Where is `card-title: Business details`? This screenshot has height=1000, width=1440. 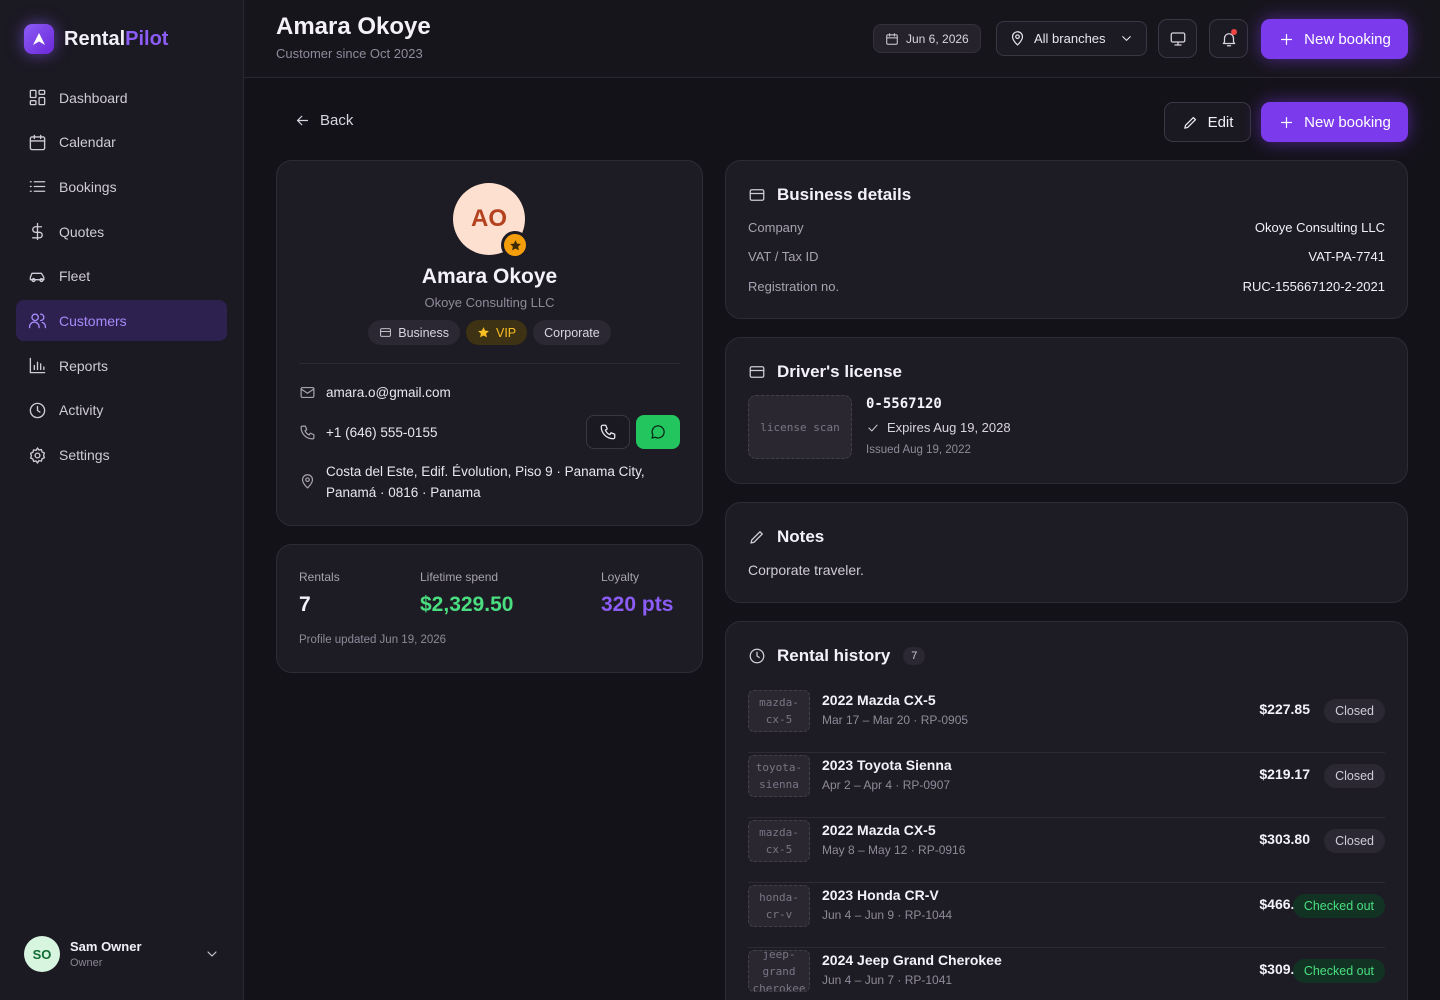 card-title: Business details is located at coordinates (829, 195).